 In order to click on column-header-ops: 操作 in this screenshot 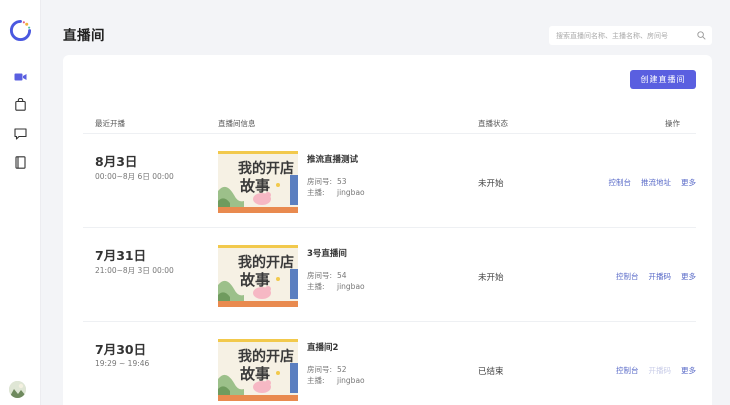, I will do `click(672, 123)`.